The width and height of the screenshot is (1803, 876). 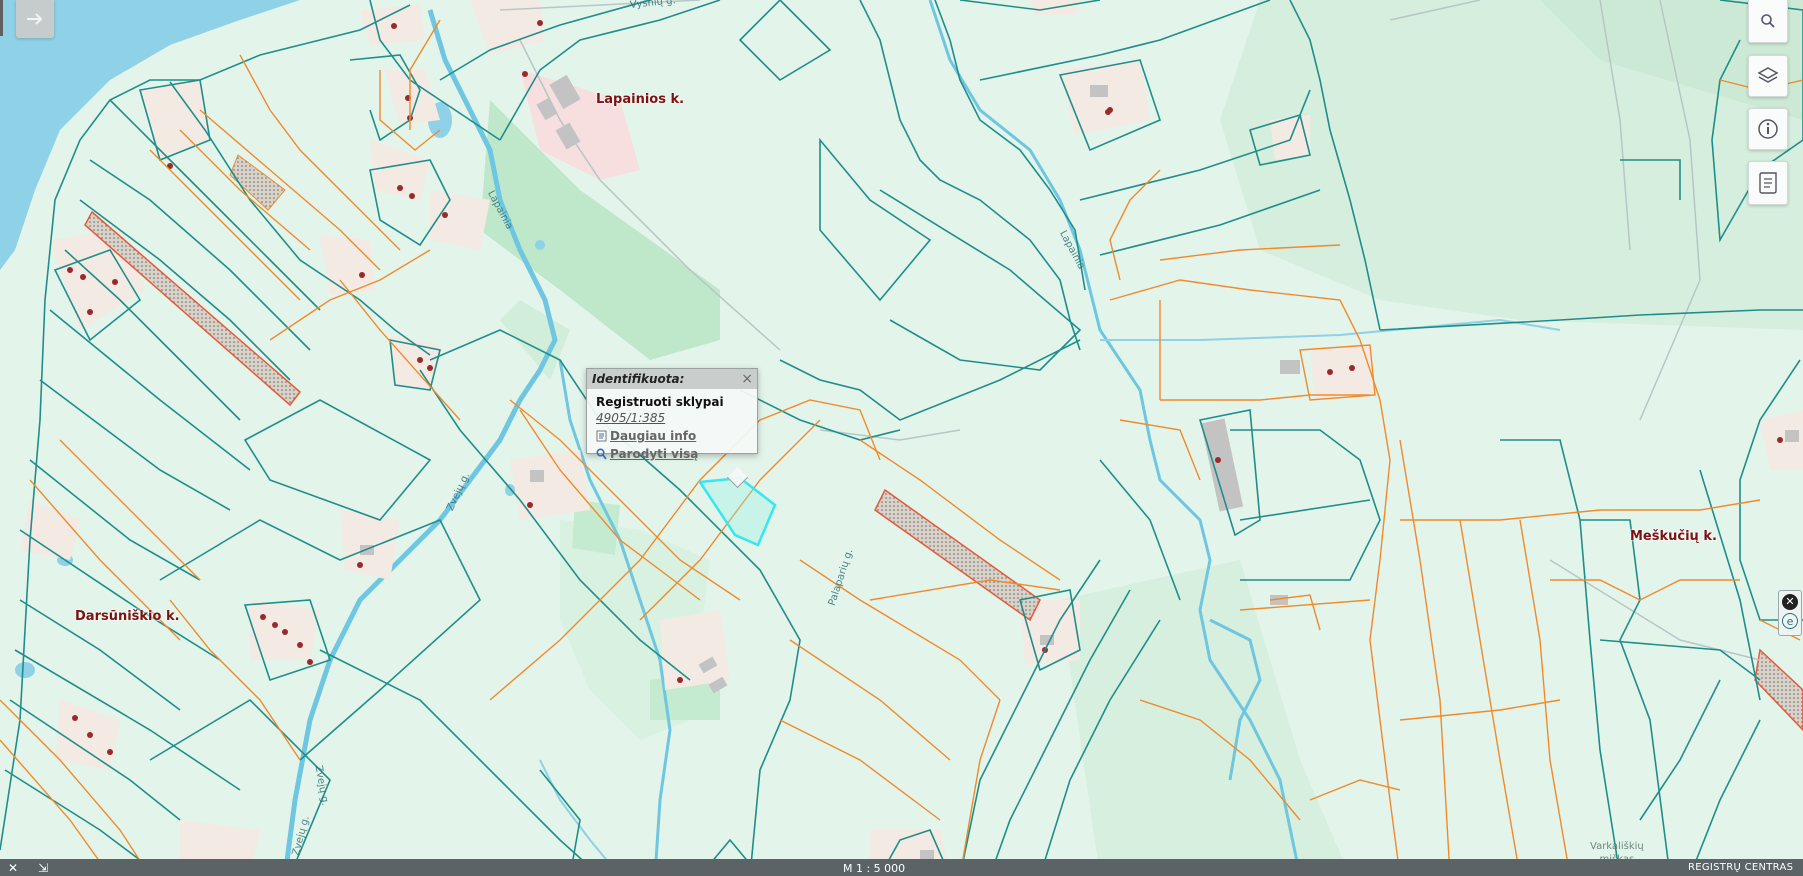 I want to click on info-icon, so click(x=1768, y=129).